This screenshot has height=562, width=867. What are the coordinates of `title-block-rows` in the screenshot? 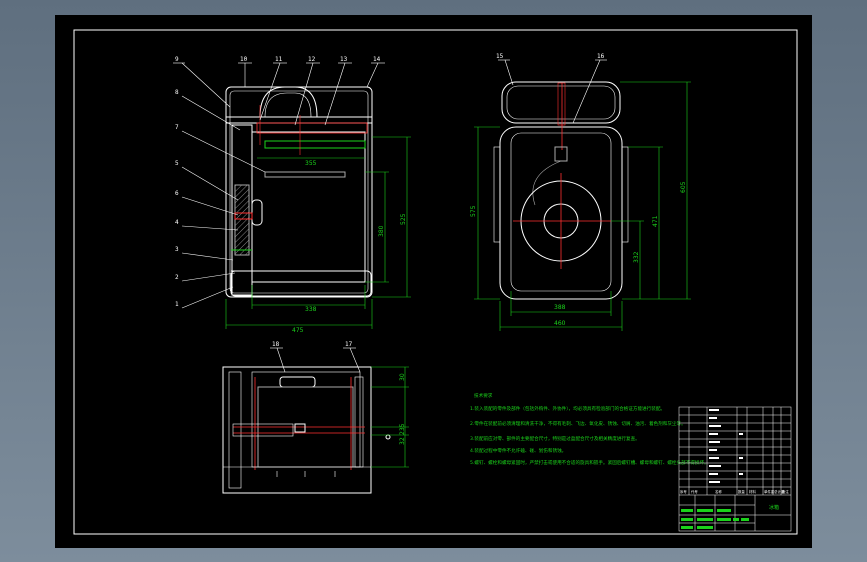 It's located at (726, 446).